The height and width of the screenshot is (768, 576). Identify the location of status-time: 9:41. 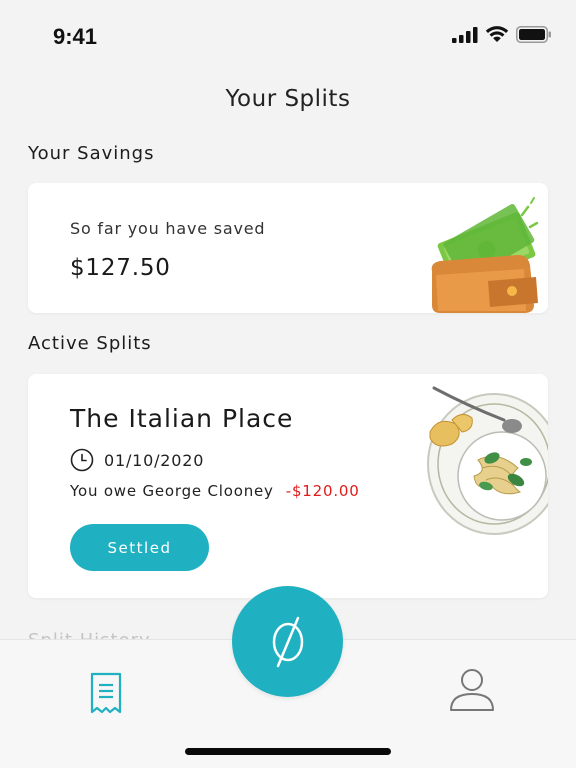
(75, 36).